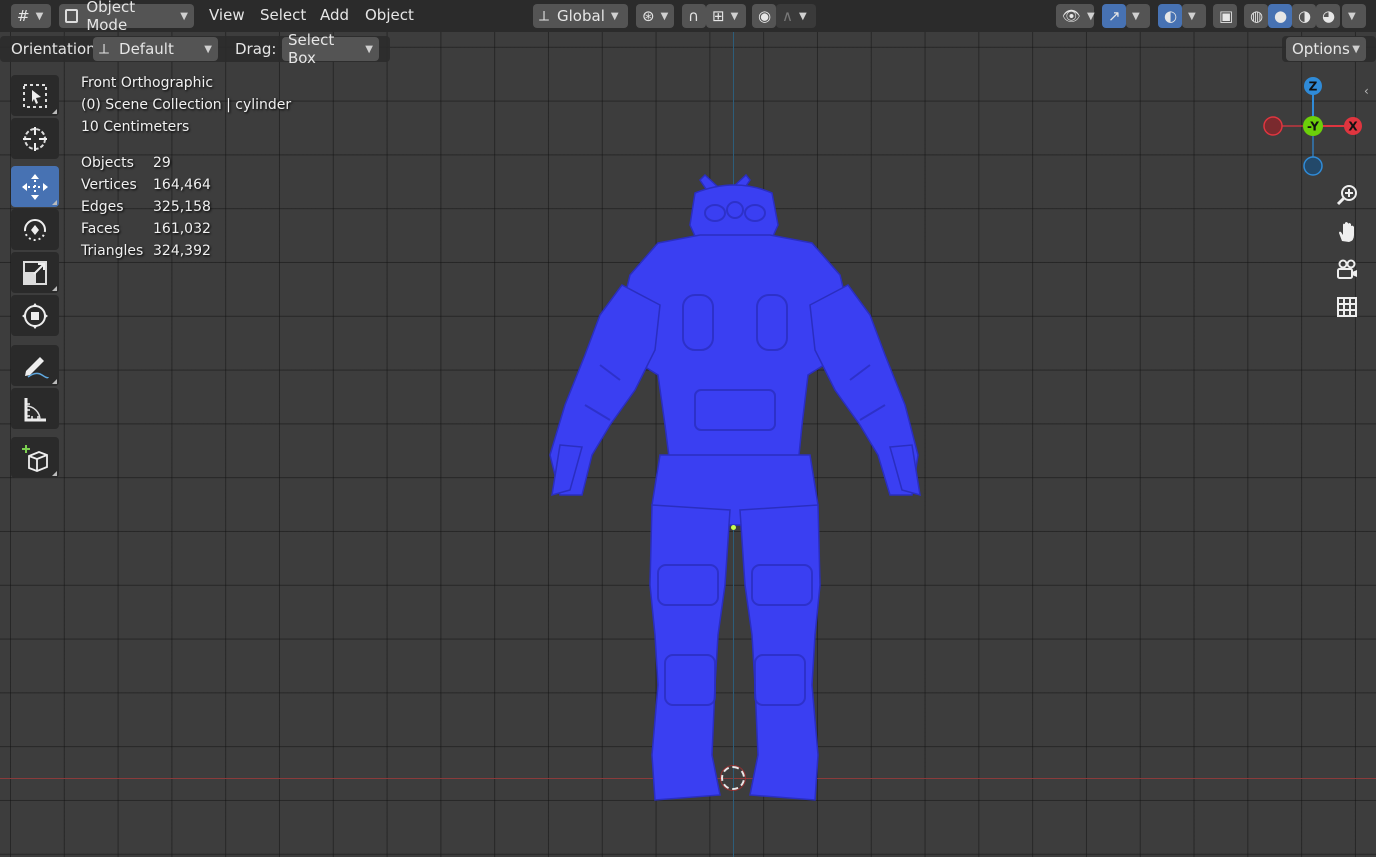 This screenshot has height=857, width=1376. I want to click on snap-increment-icon: ⊞, so click(718, 16).